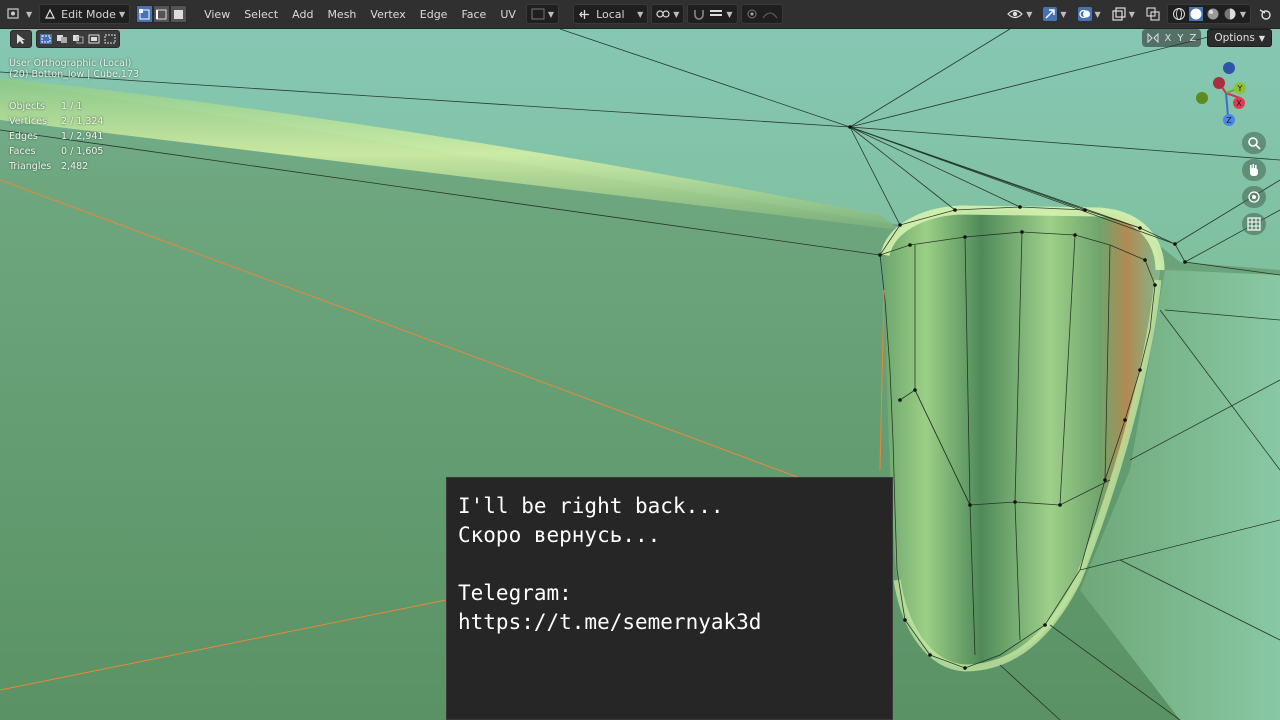  I want to click on wireframe-shading-icon, so click(1178, 14).